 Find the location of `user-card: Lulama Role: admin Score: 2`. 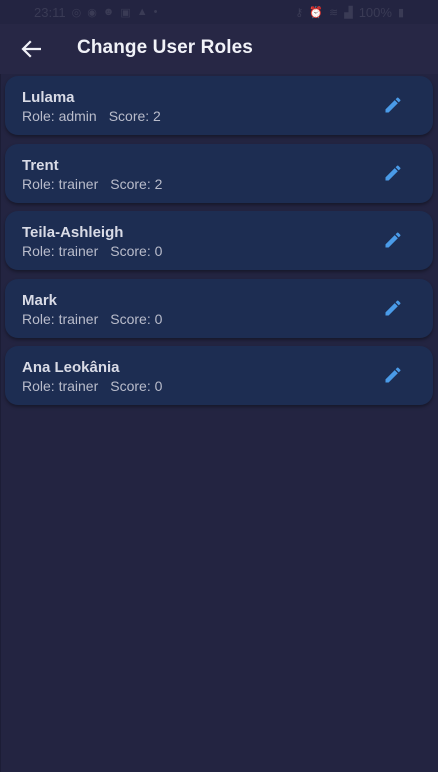

user-card: Lulama Role: admin Score: 2 is located at coordinates (219, 105).